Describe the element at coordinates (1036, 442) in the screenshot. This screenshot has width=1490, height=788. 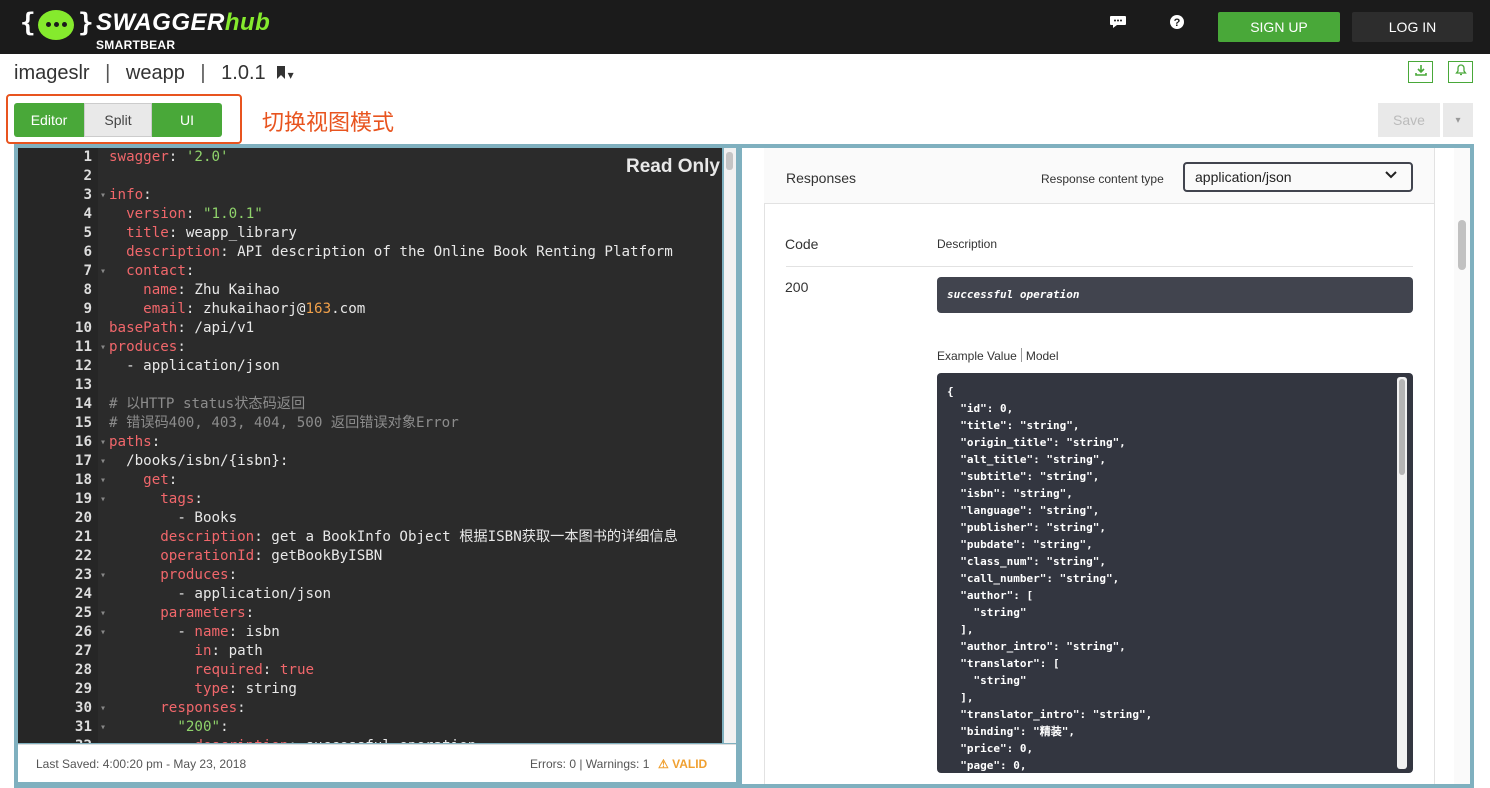
I see `json-line: "origin_title": "string",` at that location.